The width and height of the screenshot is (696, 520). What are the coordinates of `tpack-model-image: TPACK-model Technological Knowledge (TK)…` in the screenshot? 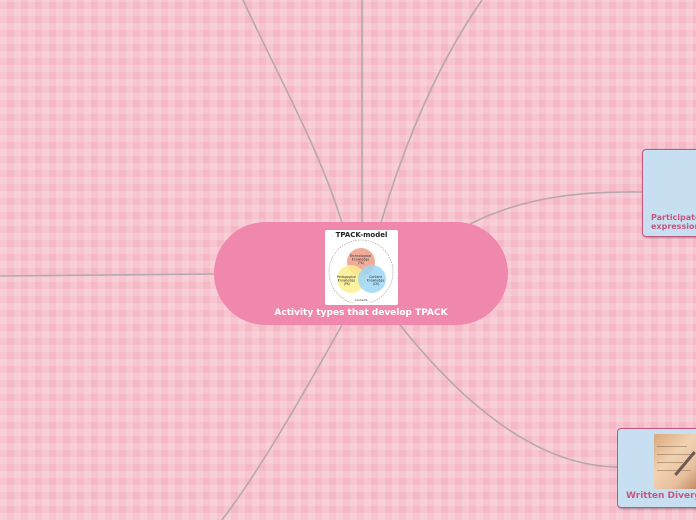 It's located at (361, 267).